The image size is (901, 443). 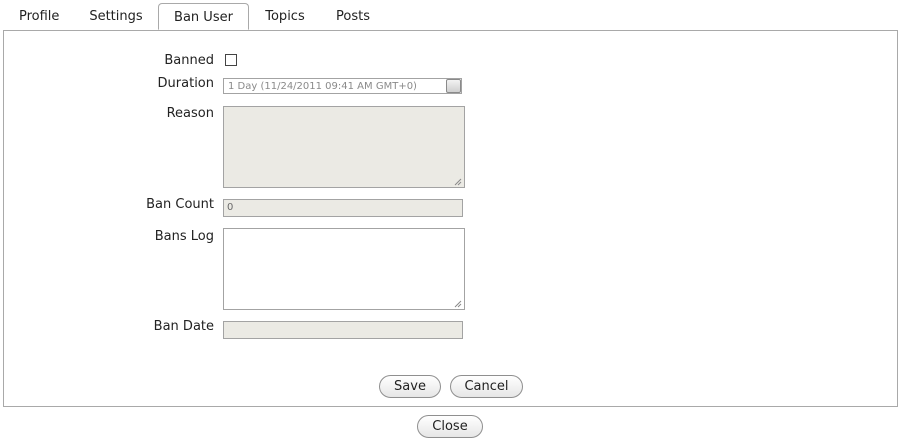 I want to click on banned-checkbox, so click(x=231, y=60).